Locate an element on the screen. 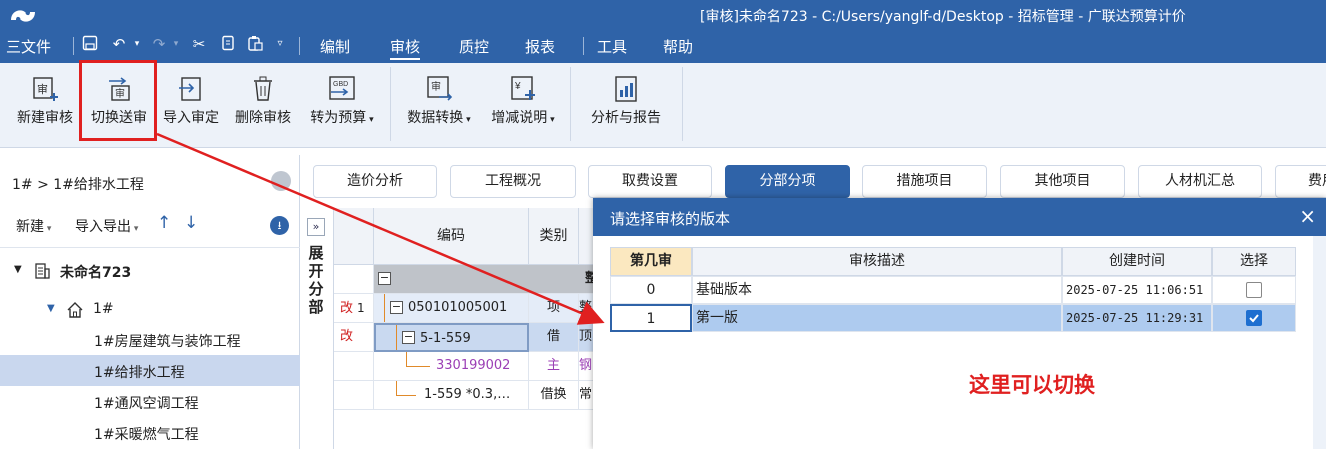 The image size is (1326, 449). item-code: 330199002 is located at coordinates (473, 365).